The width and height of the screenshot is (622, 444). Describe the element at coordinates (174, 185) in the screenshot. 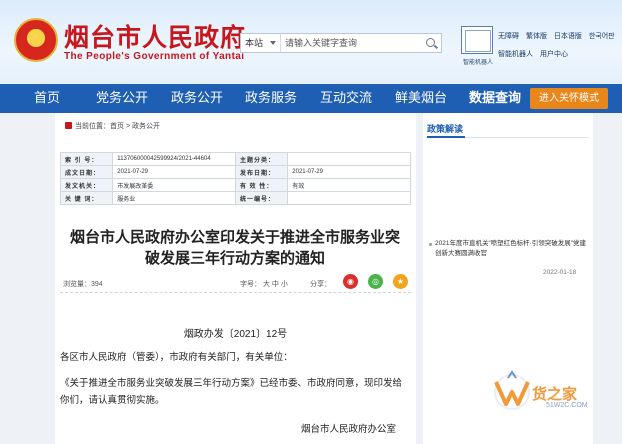

I see `meta-value: 市发展改革委` at that location.